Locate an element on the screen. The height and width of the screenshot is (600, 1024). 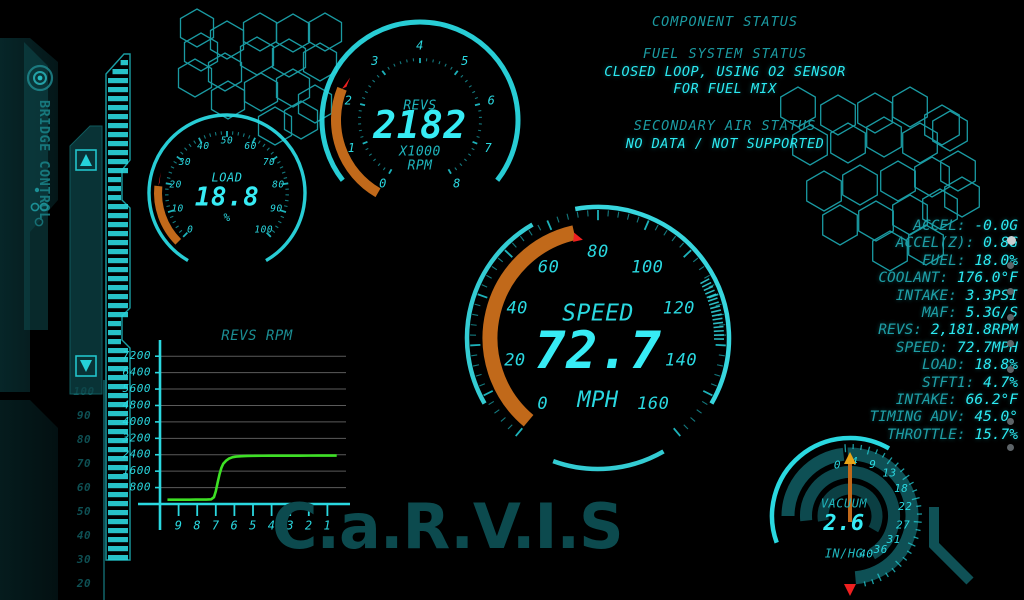
readout-row: REVS: 2,181.8RPM is located at coordinates (893, 330).